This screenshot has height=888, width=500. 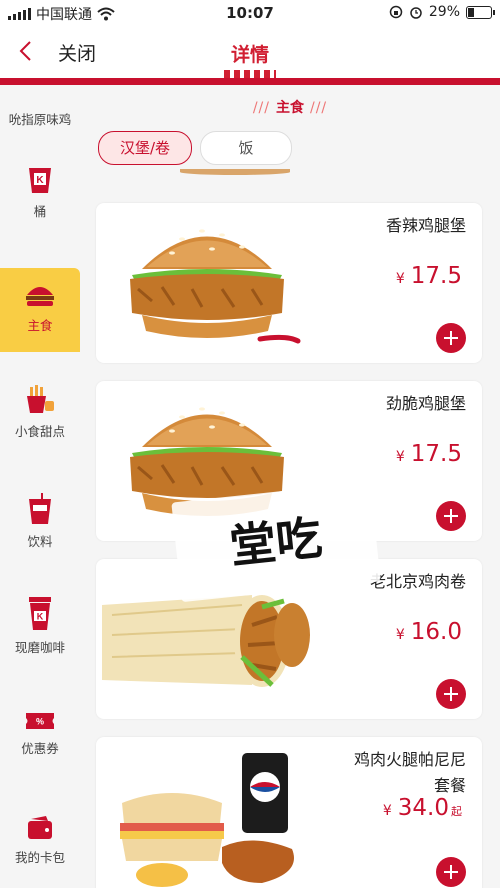 I want to click on product-name: 香辣鸡腿堡, so click(x=425, y=225).